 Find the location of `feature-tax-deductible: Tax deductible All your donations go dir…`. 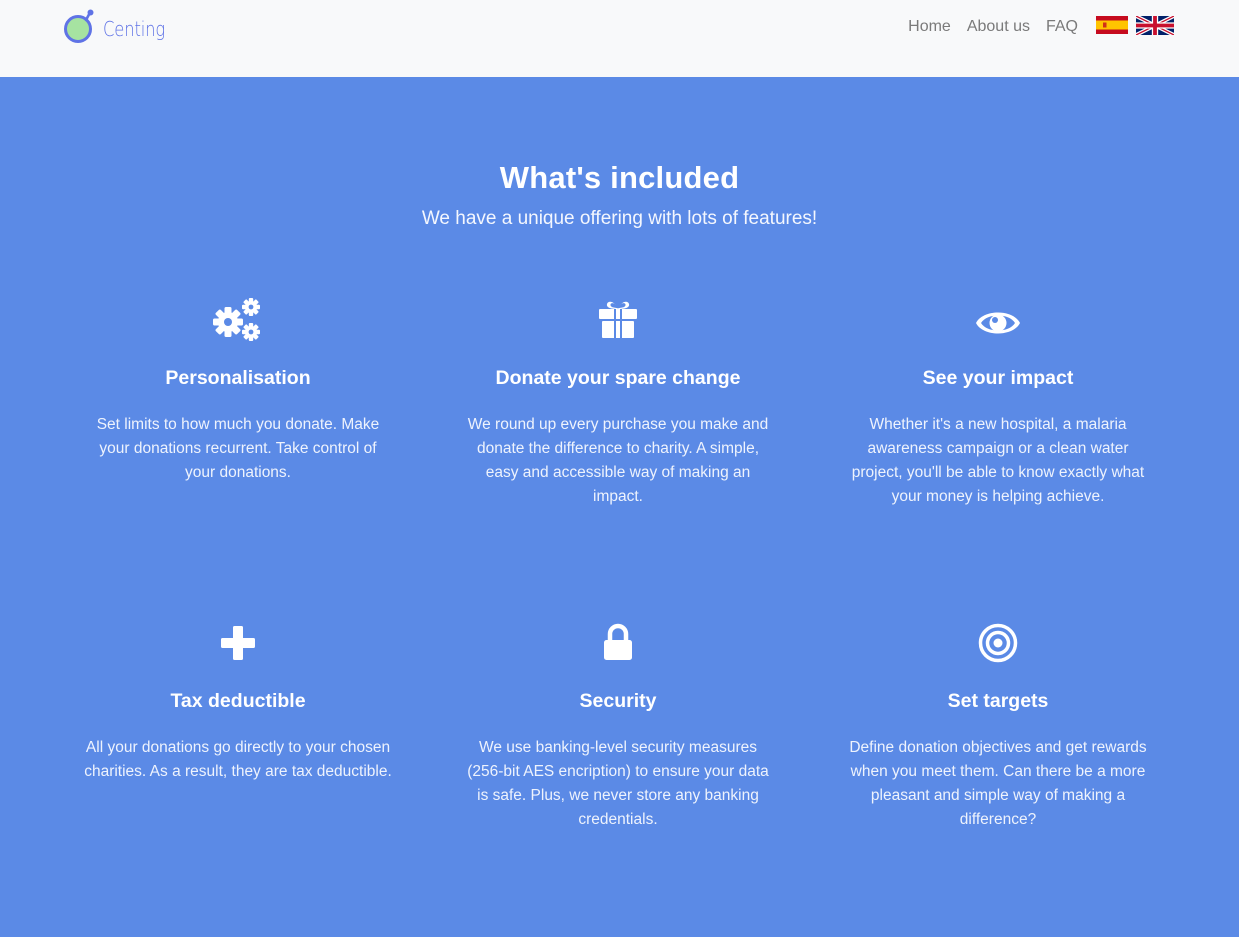

feature-tax-deductible: Tax deductible All your donations go dir… is located at coordinates (238, 701).